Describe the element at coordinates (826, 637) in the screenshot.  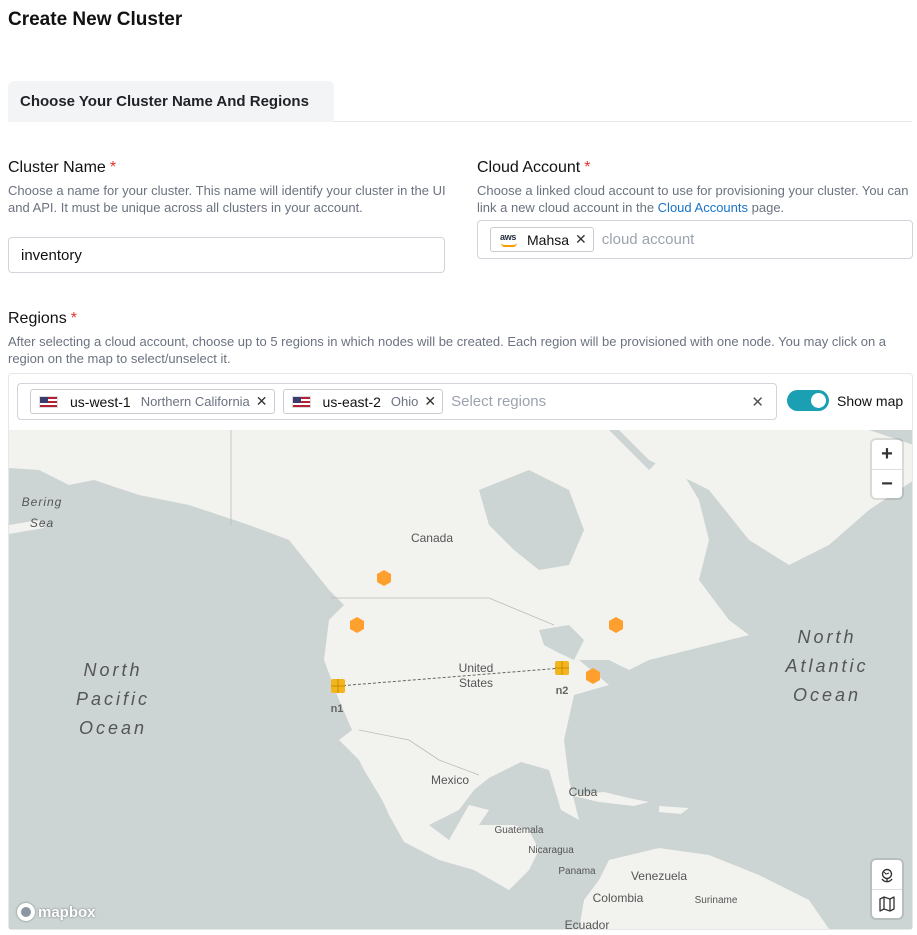
I see `map-label-na-north: North` at that location.